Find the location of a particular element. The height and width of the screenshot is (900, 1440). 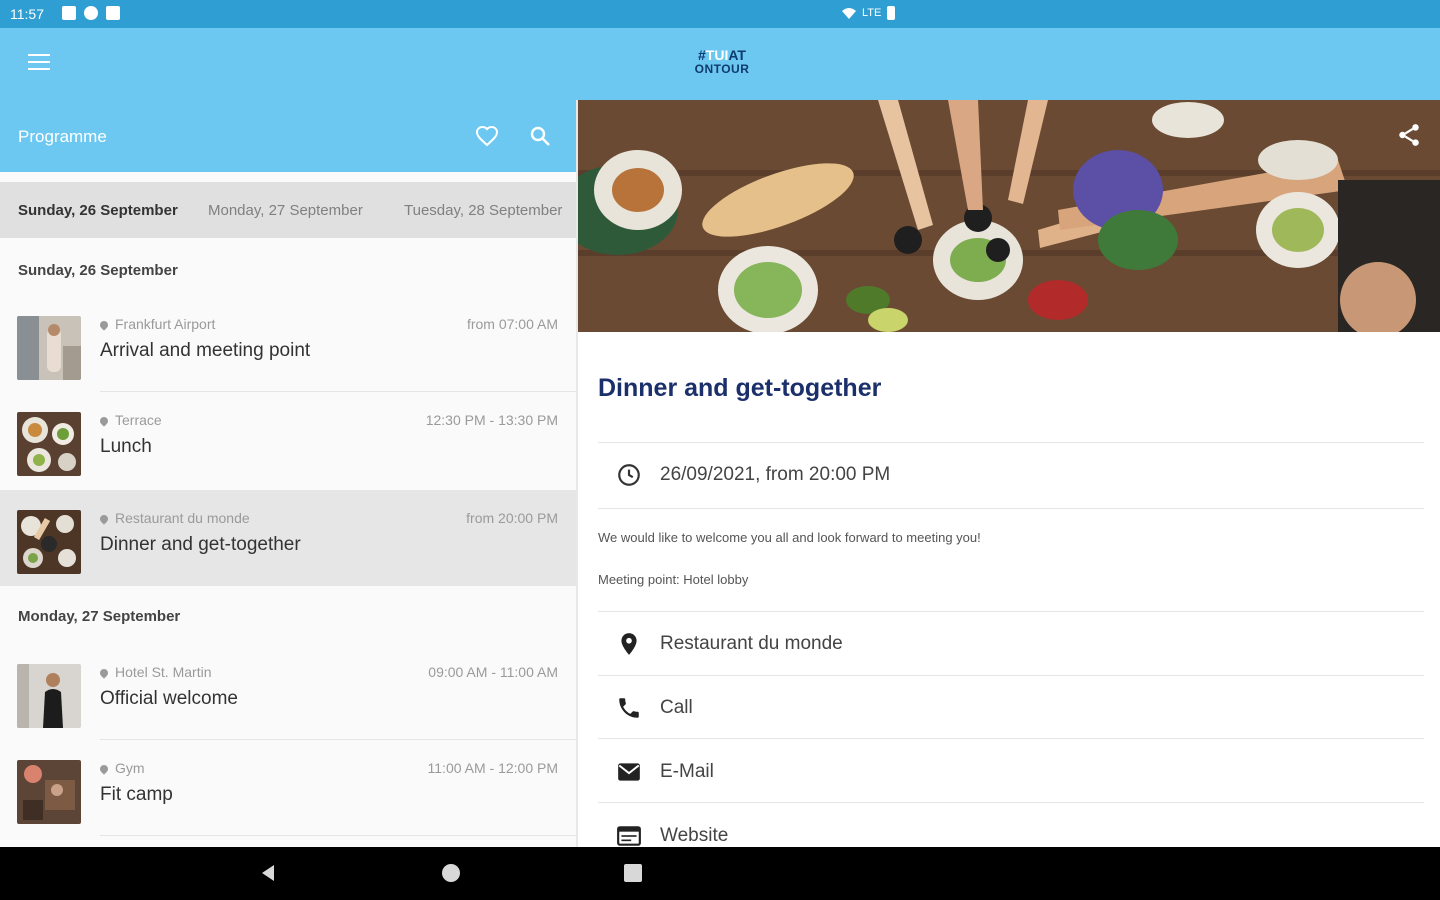

status-time: 11:57 is located at coordinates (27, 14).